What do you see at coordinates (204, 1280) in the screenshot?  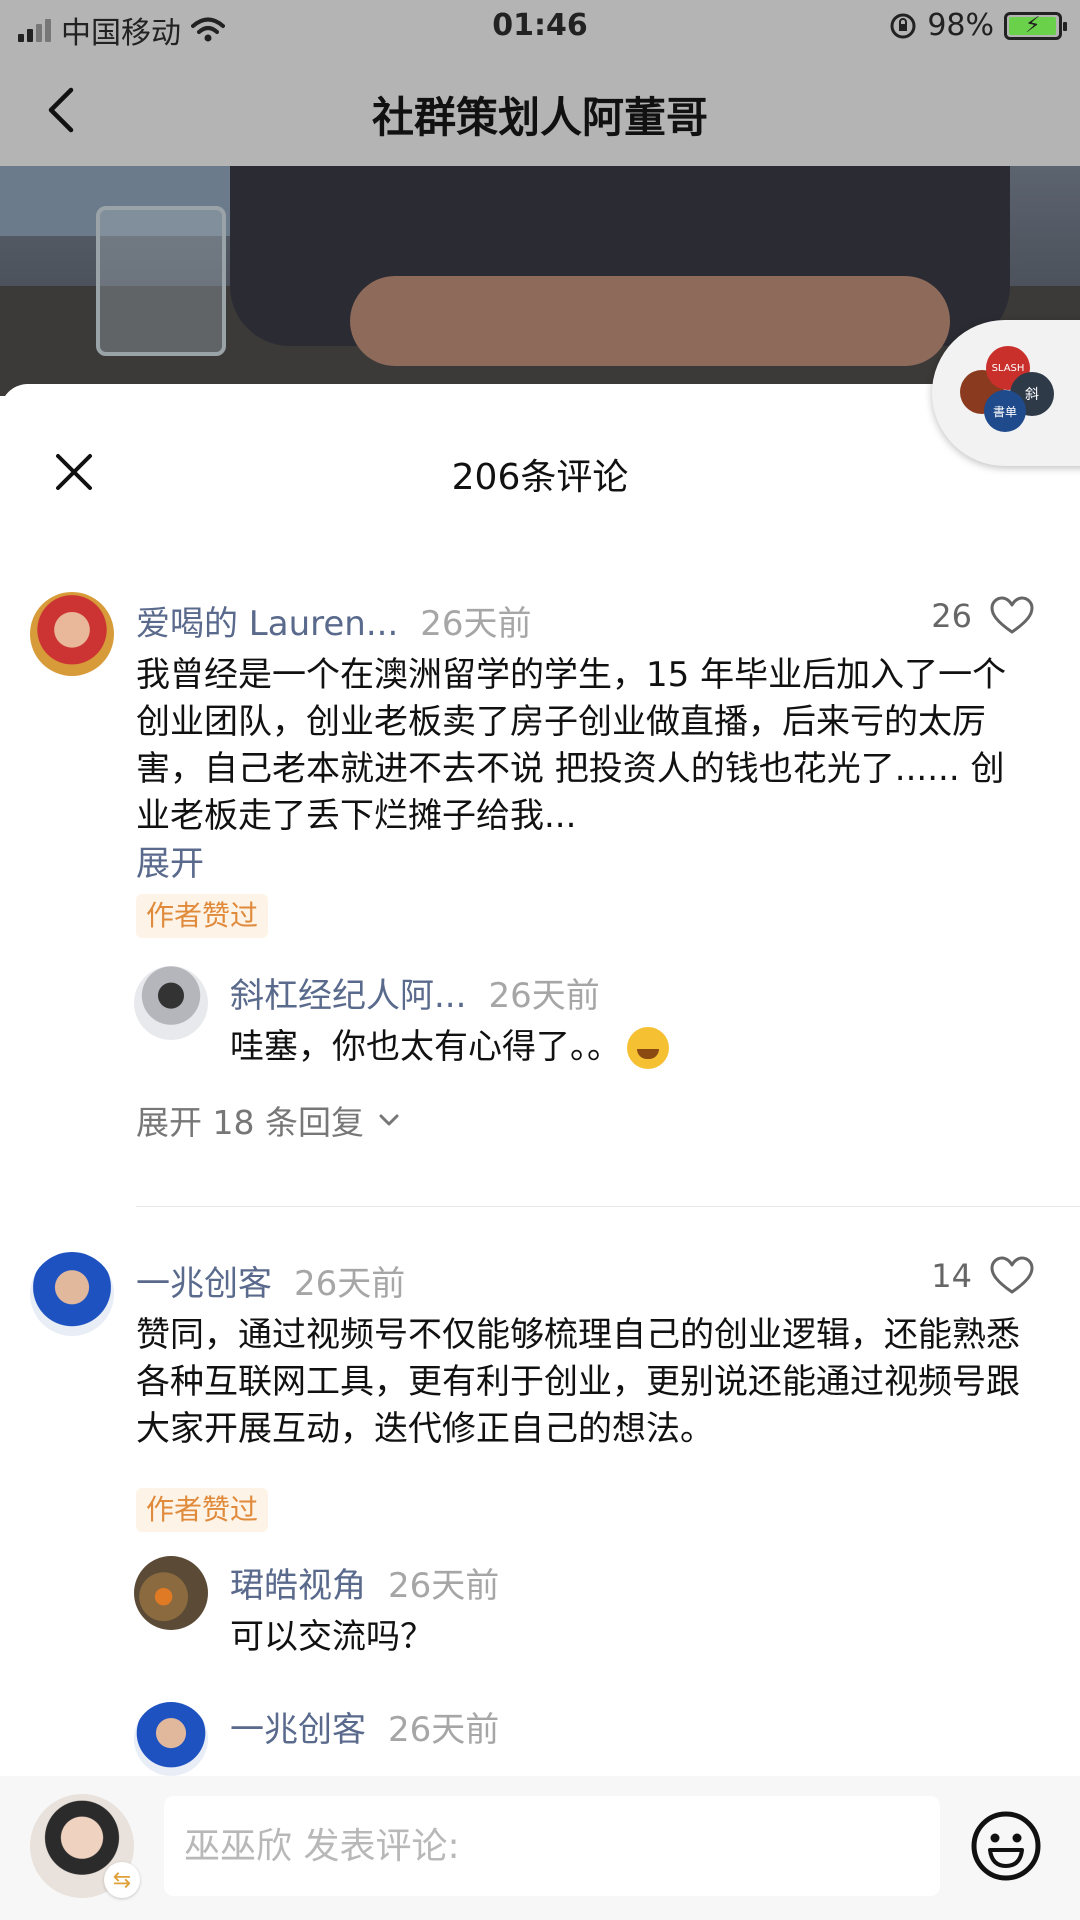 I see `commenter-name: 一兆创客` at bounding box center [204, 1280].